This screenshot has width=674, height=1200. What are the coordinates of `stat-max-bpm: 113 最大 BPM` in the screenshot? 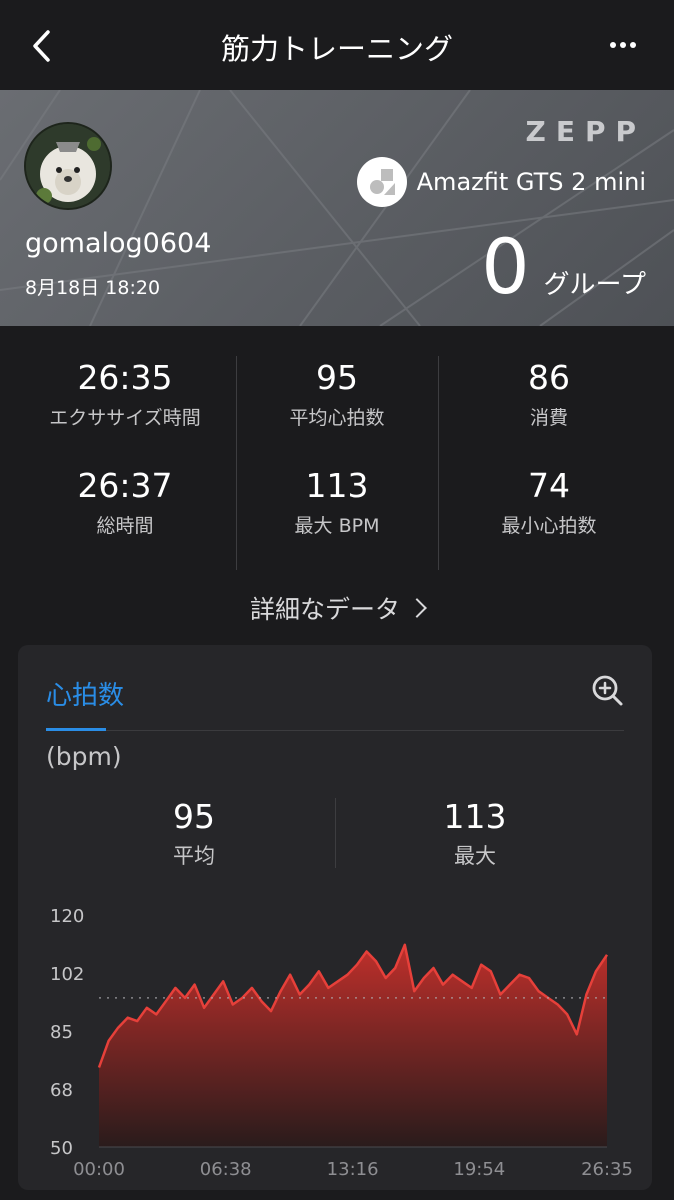 It's located at (337, 502).